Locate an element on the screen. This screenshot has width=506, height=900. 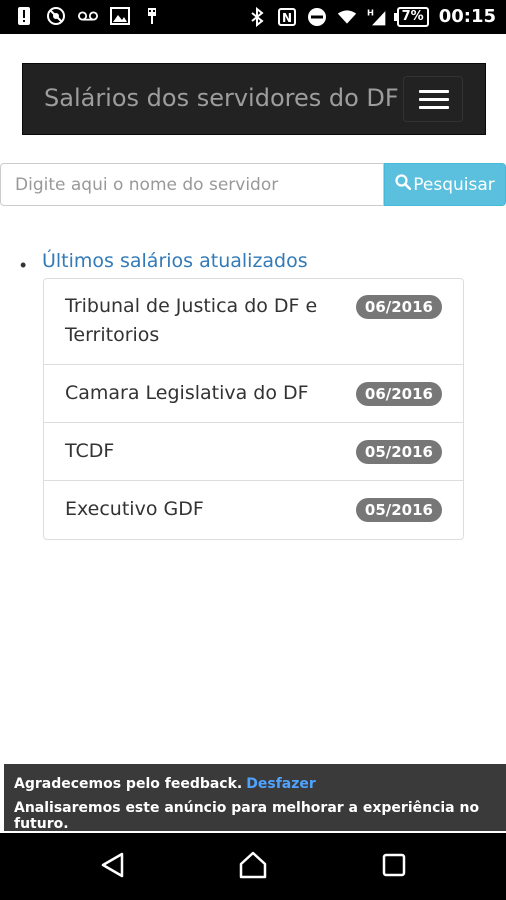
system-navigation-bar is located at coordinates (253, 866).